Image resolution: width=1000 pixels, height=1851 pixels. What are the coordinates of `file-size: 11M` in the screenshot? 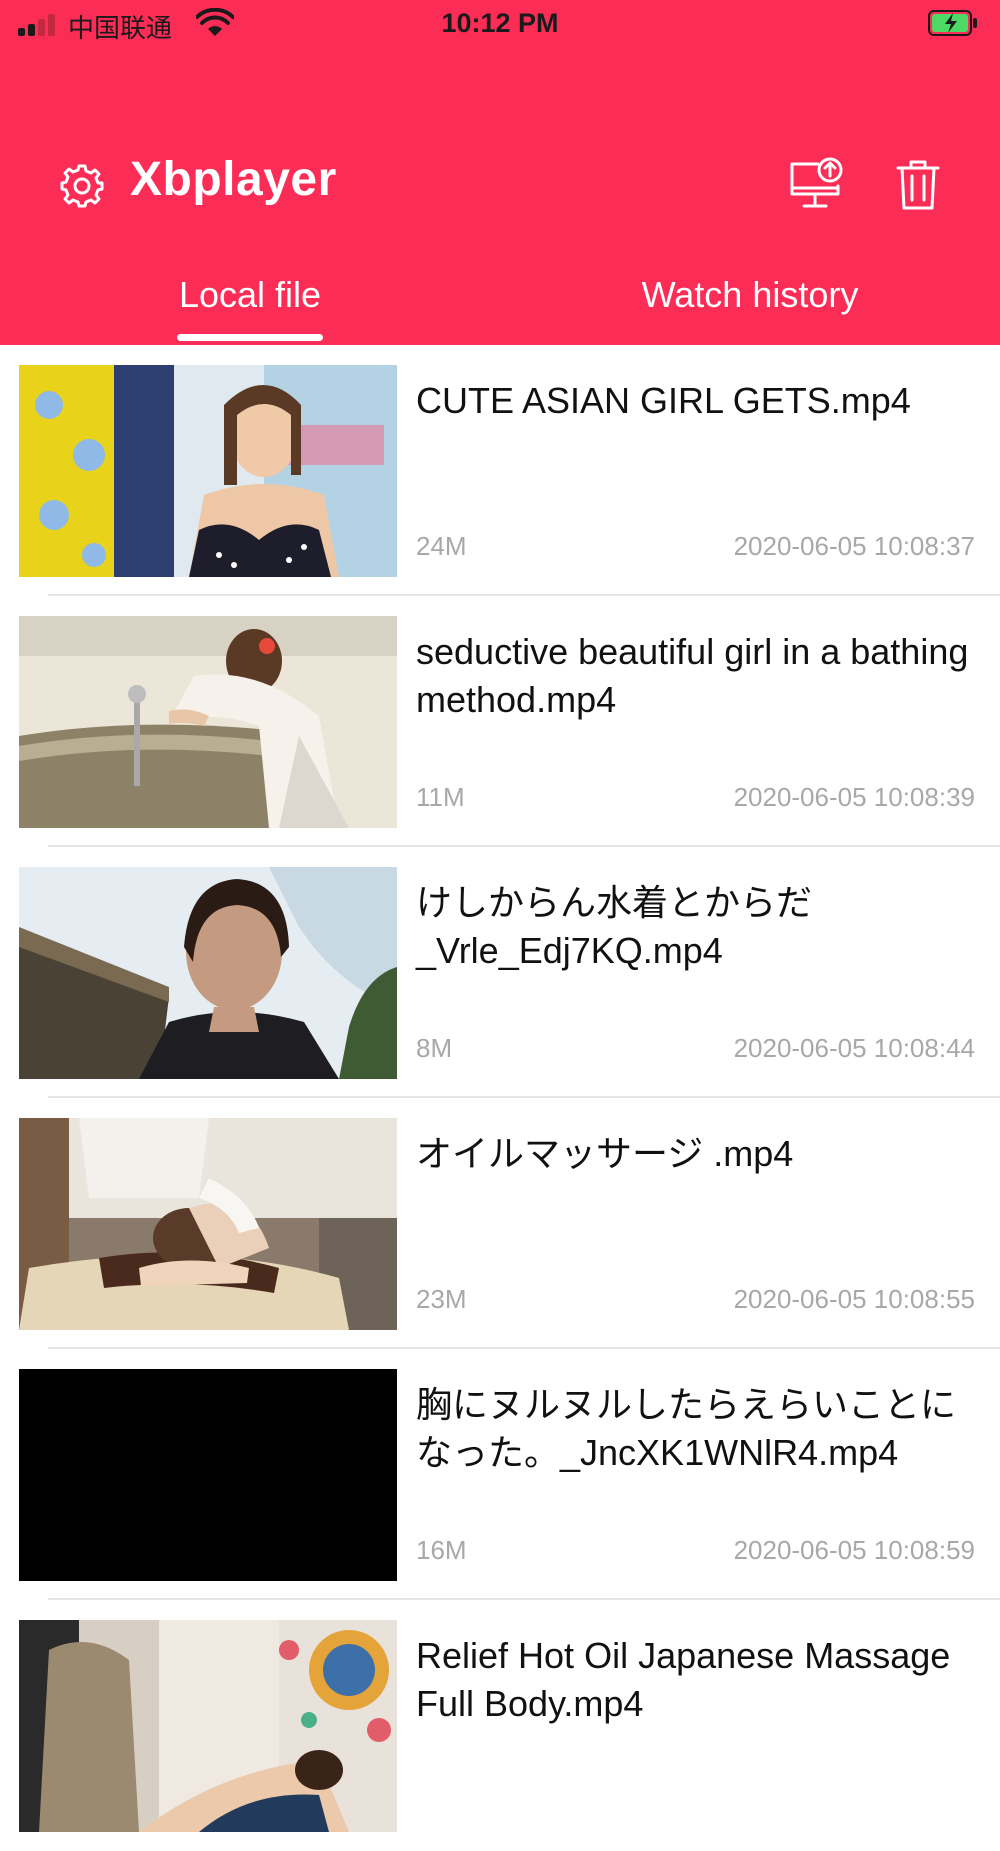 It's located at (440, 797).